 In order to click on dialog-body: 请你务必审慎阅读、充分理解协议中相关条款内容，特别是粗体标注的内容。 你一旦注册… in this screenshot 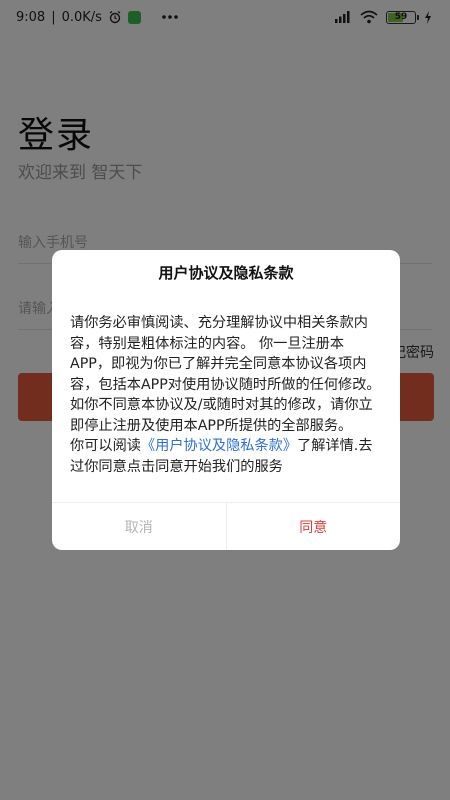, I will do `click(226, 395)`.